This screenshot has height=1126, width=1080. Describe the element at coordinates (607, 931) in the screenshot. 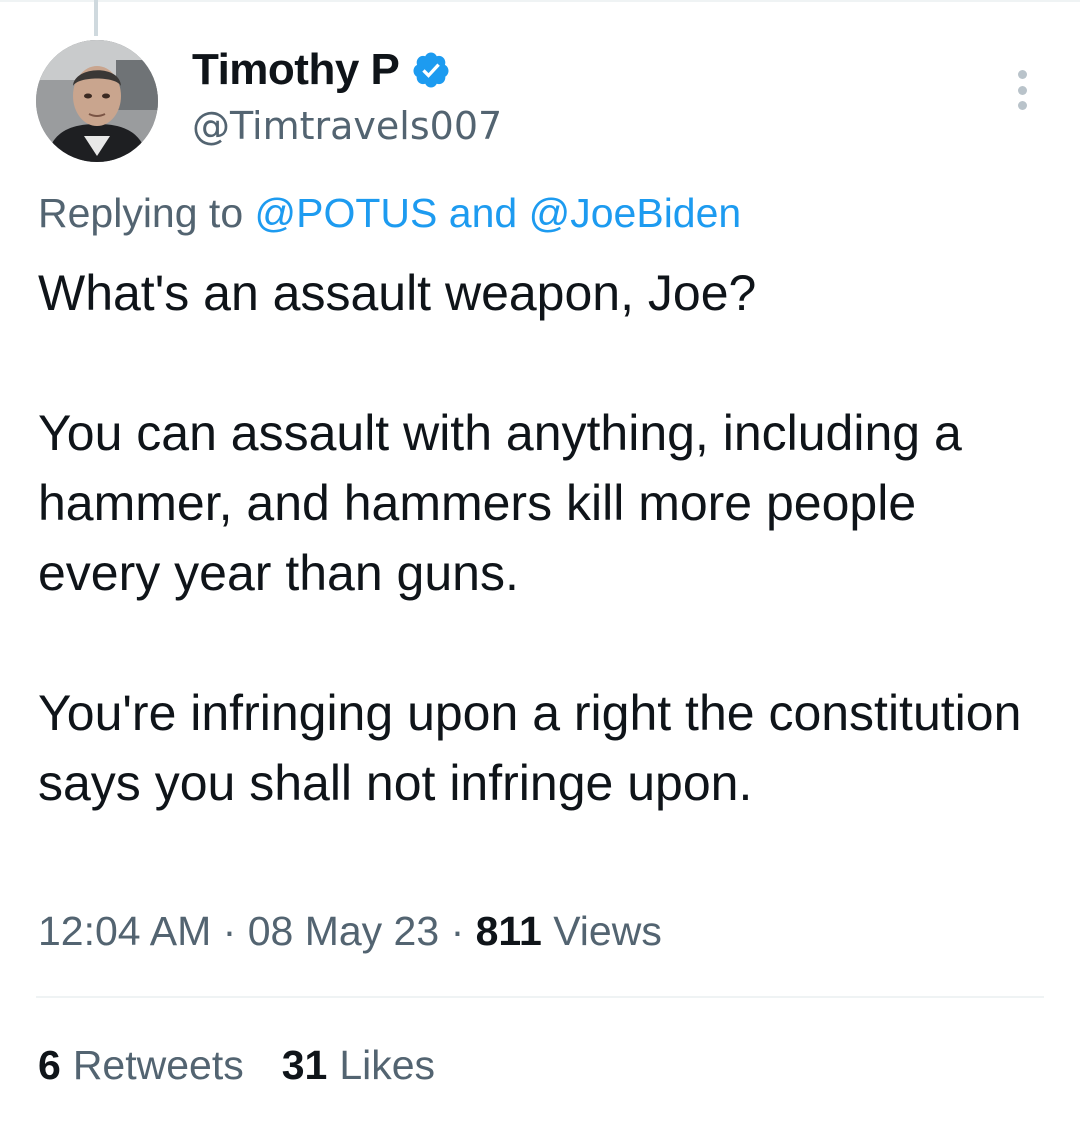

I see `views-label: Views` at that location.